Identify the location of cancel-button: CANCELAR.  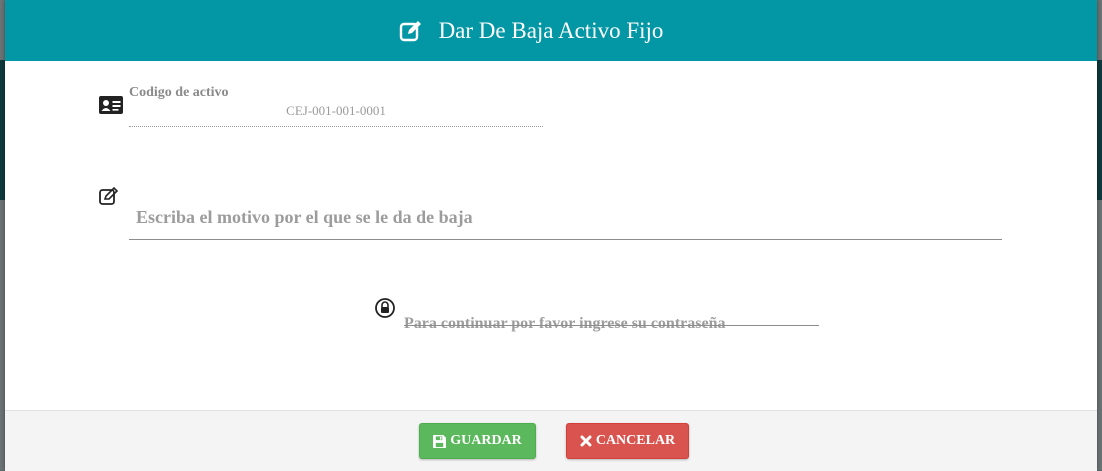
(627, 441).